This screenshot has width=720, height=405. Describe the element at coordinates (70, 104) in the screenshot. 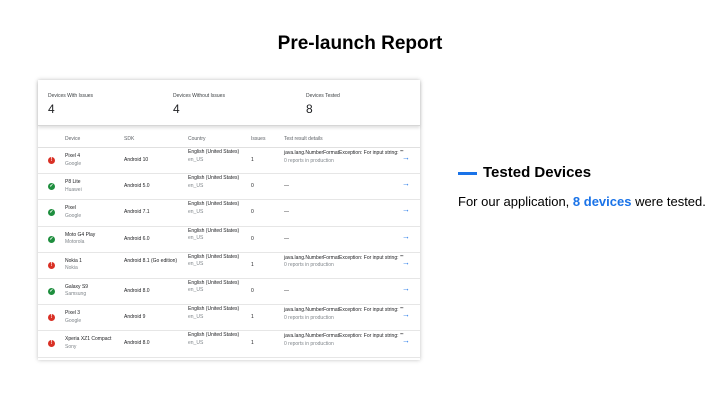

I see `stat-devices-with-issues: Devices With Issues 4` at that location.